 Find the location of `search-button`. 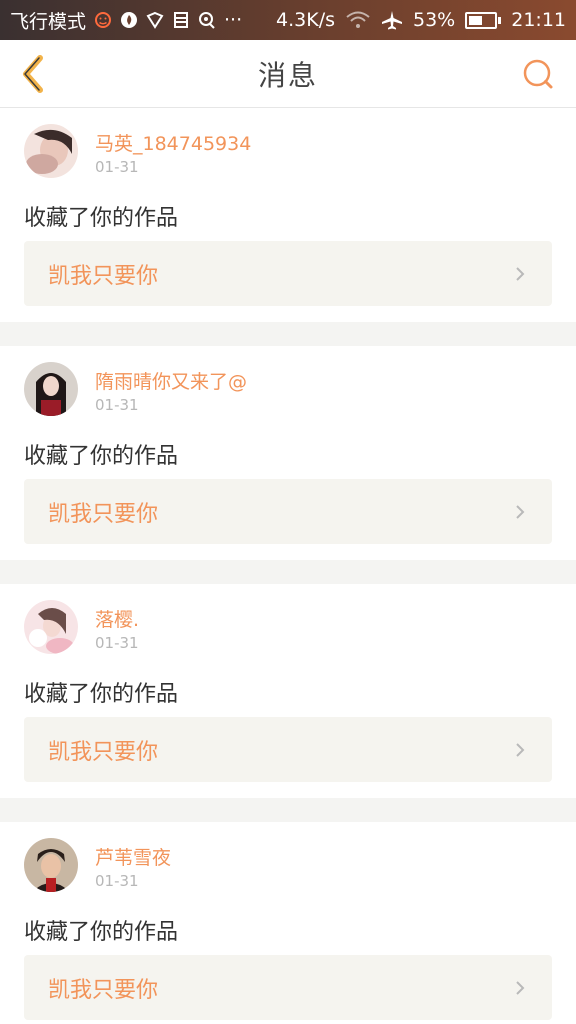

search-button is located at coordinates (538, 74).